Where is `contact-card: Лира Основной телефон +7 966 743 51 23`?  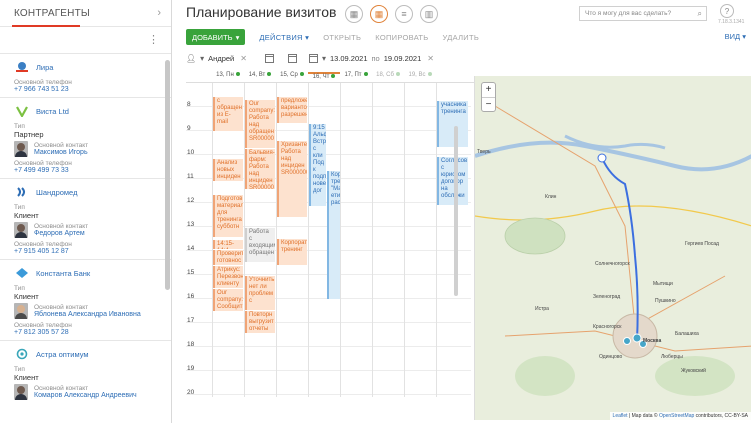
contact-card: Лира Основной телефон +7 966 743 51 23 is located at coordinates (85, 75).